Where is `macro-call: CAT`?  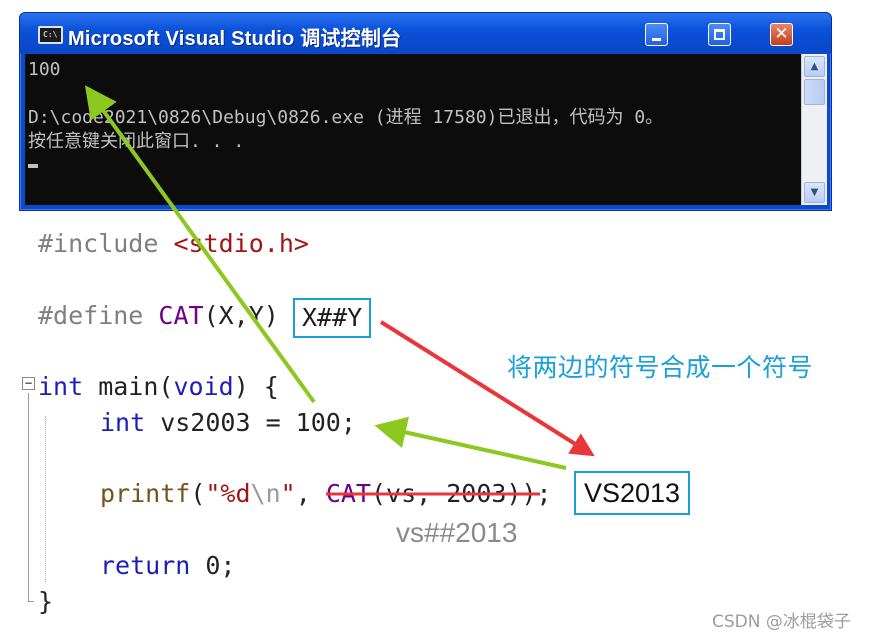 macro-call: CAT is located at coordinates (348, 493).